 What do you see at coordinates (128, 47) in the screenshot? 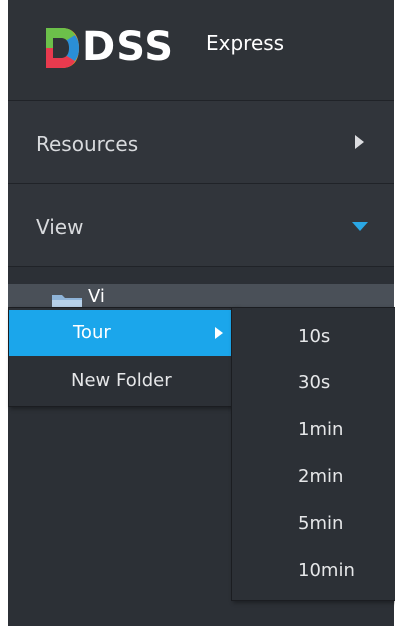
I see `brand-name: DSS` at bounding box center [128, 47].